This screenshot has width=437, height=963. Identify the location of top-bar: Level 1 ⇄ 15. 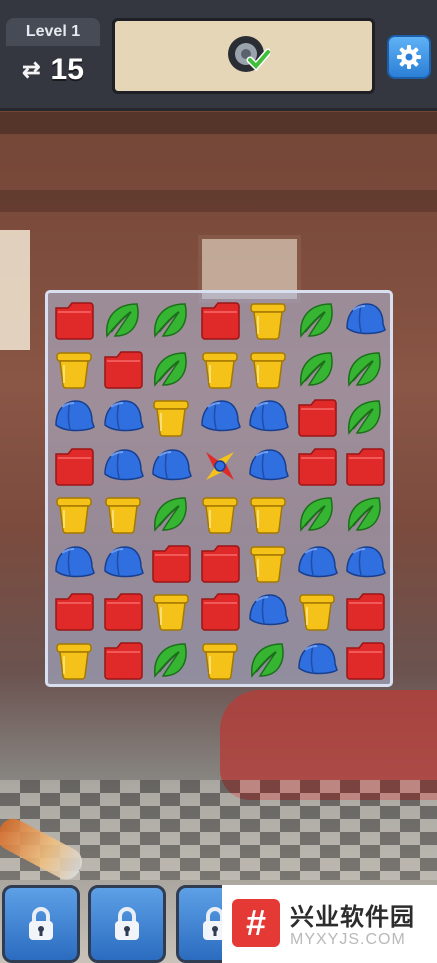
(218, 55).